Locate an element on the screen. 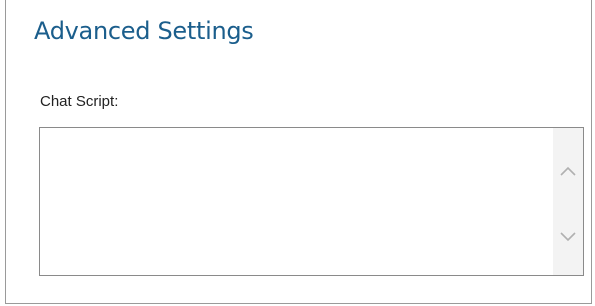 Image resolution: width=595 pixels, height=306 pixels. section-title: Advanced Settings is located at coordinates (144, 31).